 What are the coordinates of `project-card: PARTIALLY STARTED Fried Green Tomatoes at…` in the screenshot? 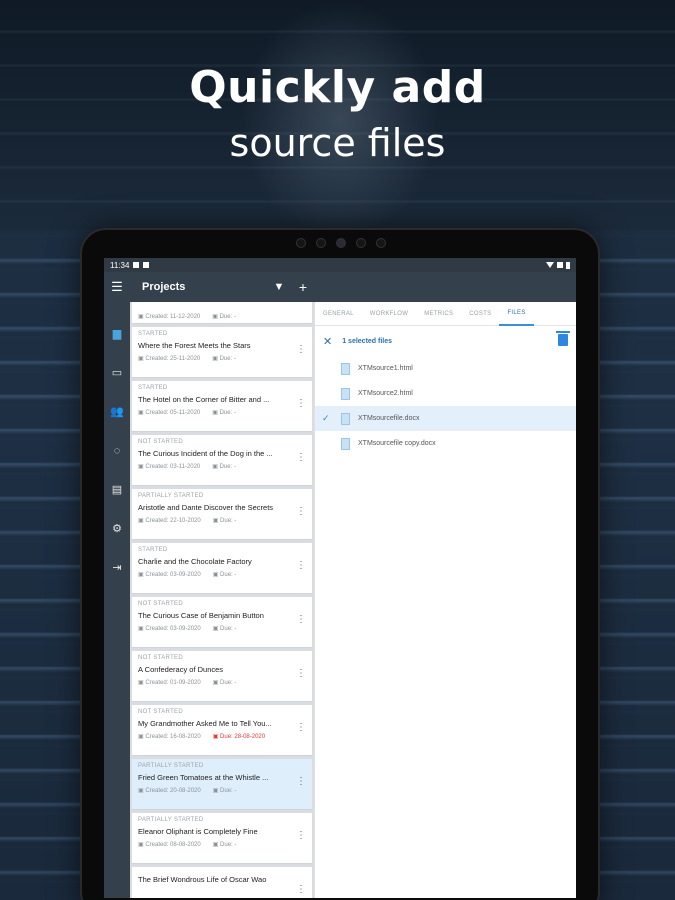 It's located at (222, 784).